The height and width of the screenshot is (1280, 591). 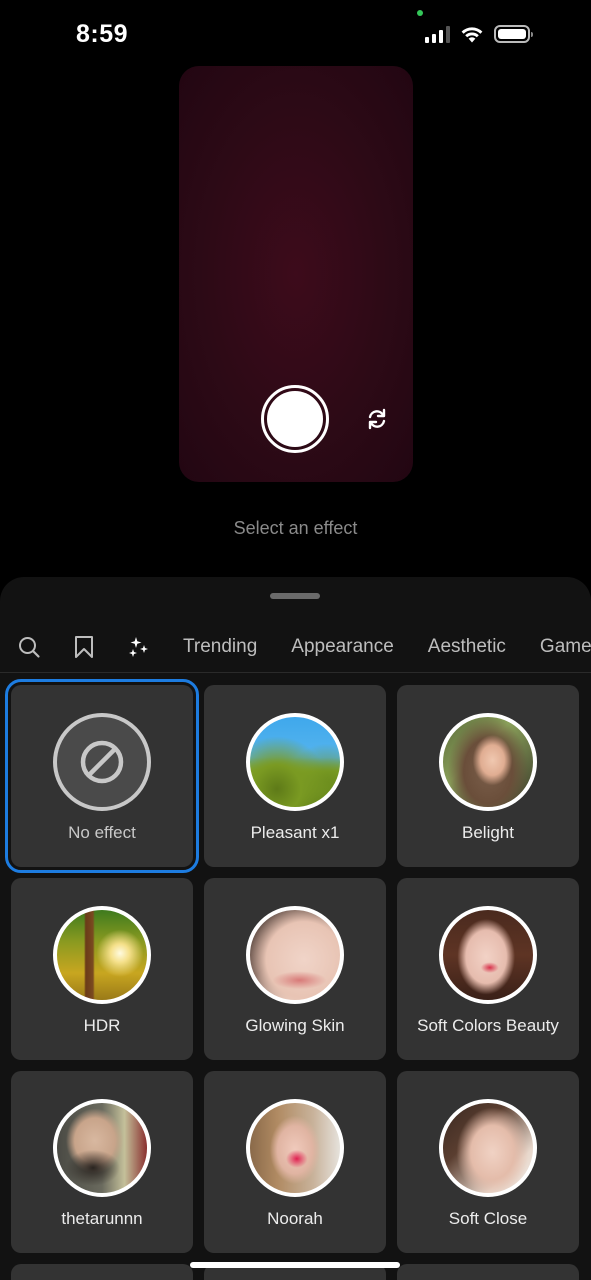 What do you see at coordinates (220, 647) in the screenshot?
I see `tab-trending: Trending` at bounding box center [220, 647].